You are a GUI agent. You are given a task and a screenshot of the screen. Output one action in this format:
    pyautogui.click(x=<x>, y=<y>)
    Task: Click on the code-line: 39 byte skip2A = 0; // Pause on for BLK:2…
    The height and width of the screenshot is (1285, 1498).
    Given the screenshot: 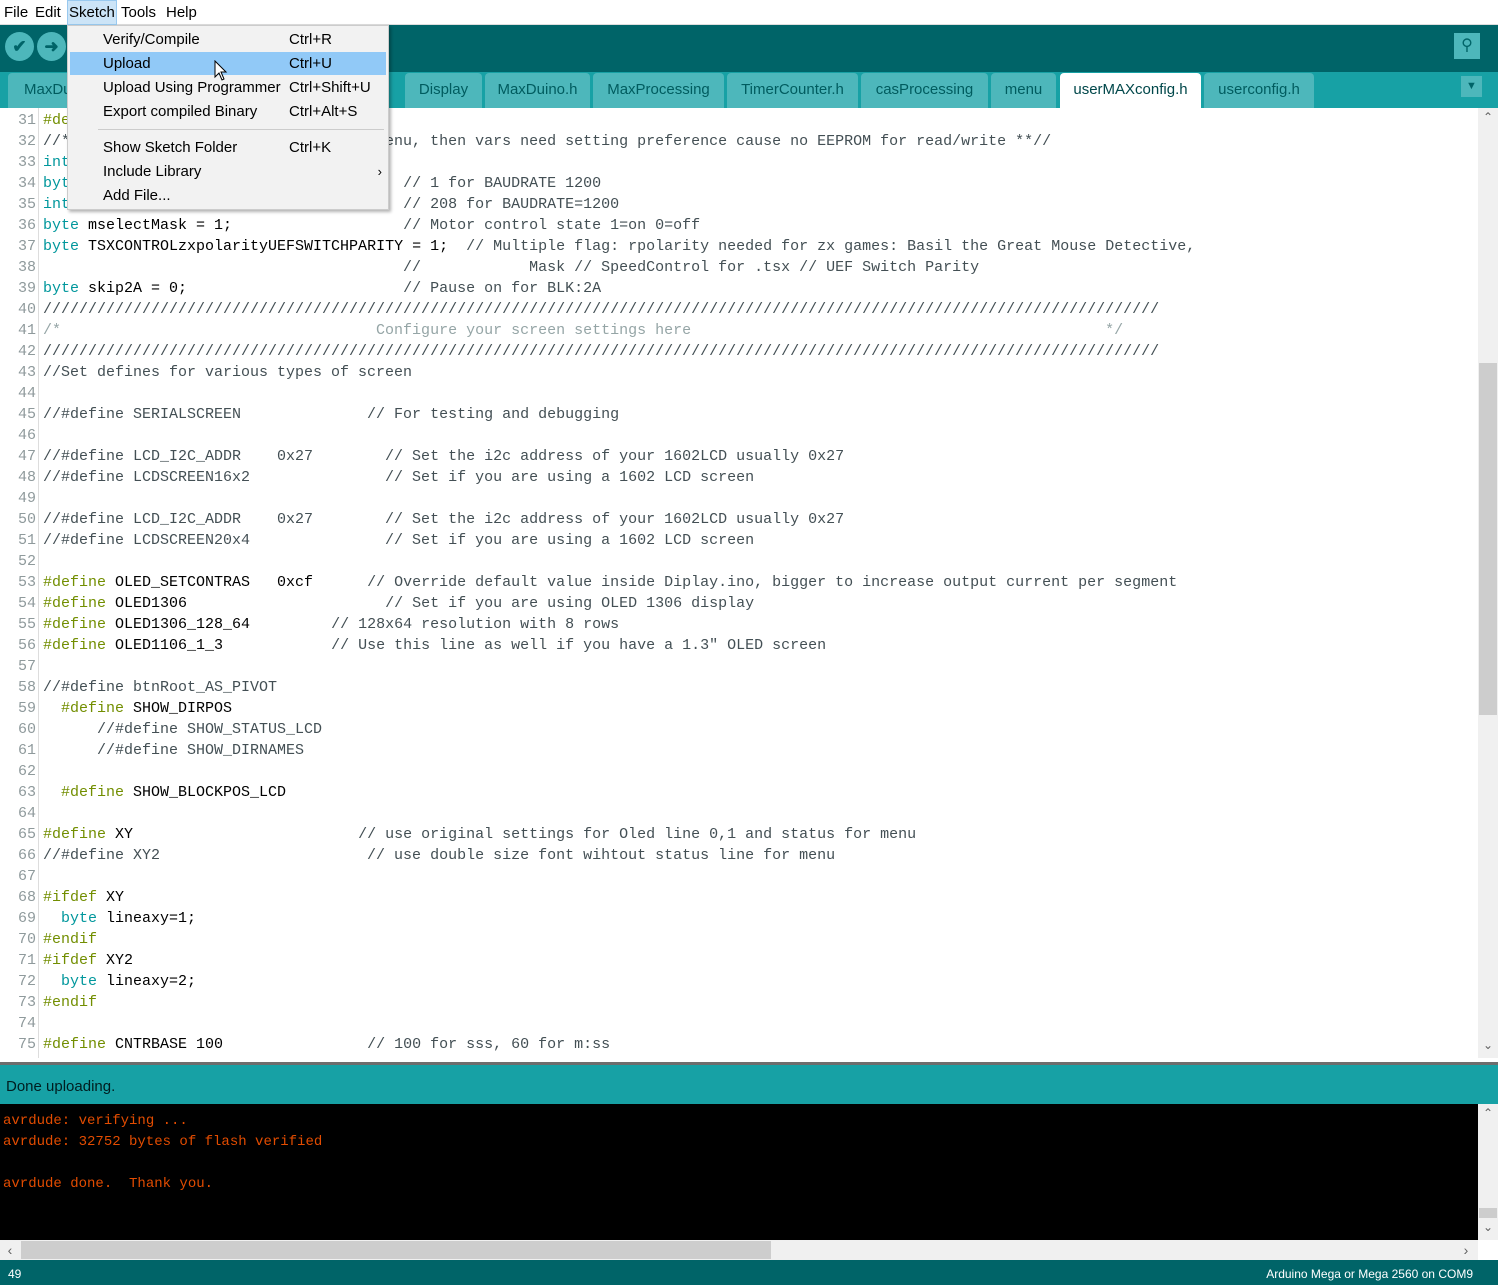 What is the action you would take?
    pyautogui.click(x=739, y=288)
    